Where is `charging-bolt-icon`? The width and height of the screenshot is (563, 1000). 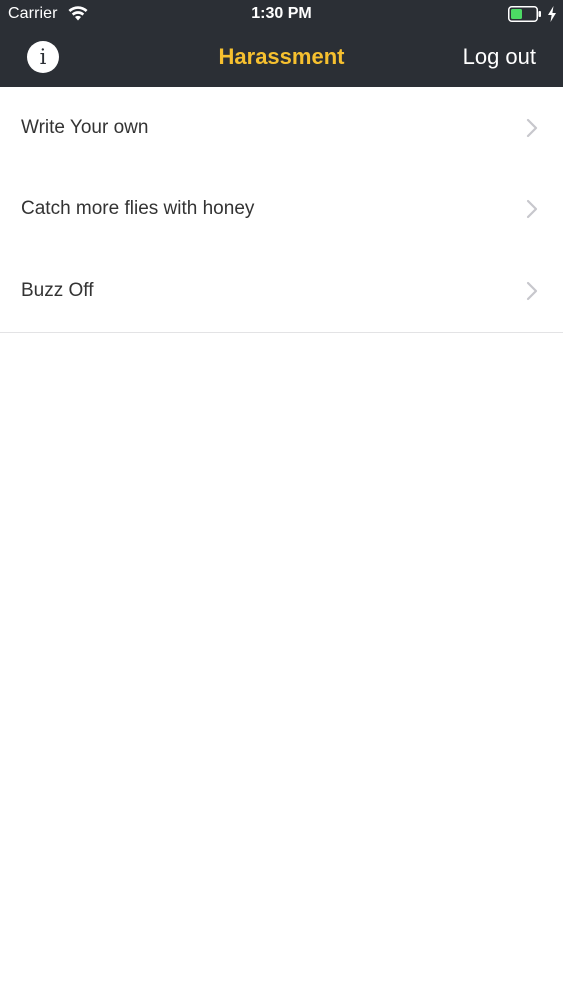
charging-bolt-icon is located at coordinates (552, 14).